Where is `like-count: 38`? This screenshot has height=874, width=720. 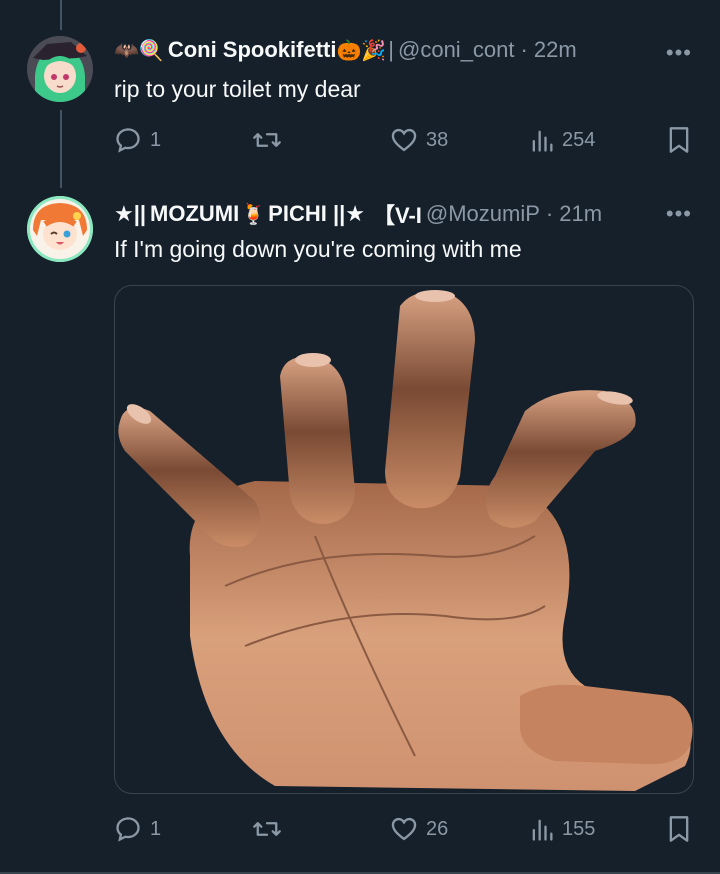 like-count: 38 is located at coordinates (437, 139).